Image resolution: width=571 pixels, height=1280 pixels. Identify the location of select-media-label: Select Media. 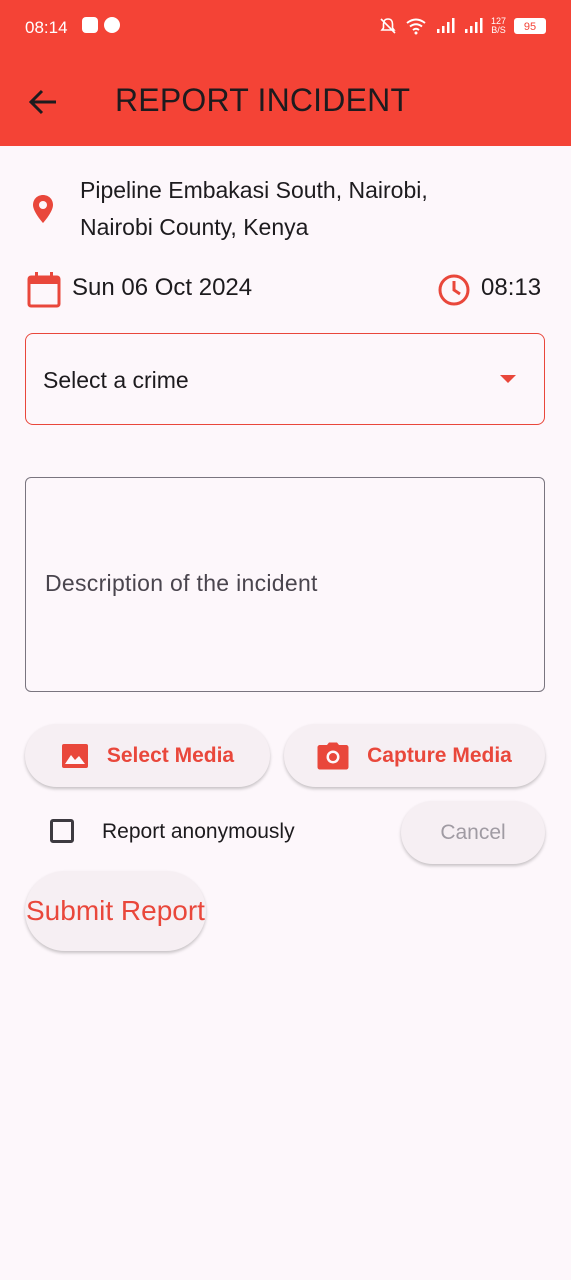
(170, 755).